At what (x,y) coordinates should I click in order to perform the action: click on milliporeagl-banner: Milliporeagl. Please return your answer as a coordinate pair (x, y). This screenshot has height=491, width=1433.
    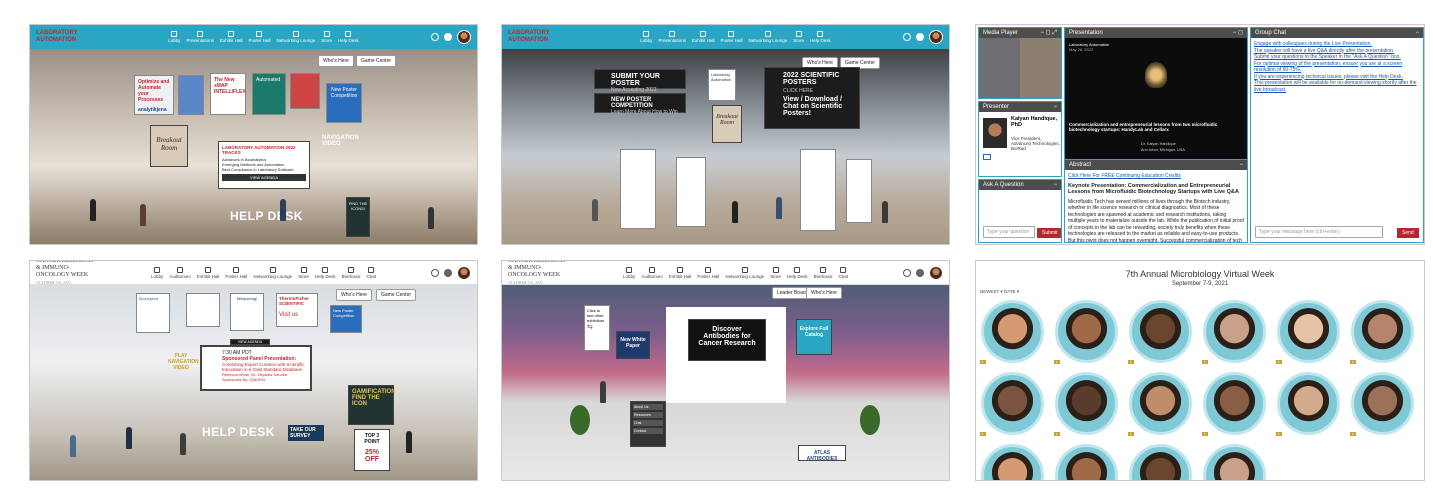
    Looking at the image, I should click on (247, 312).